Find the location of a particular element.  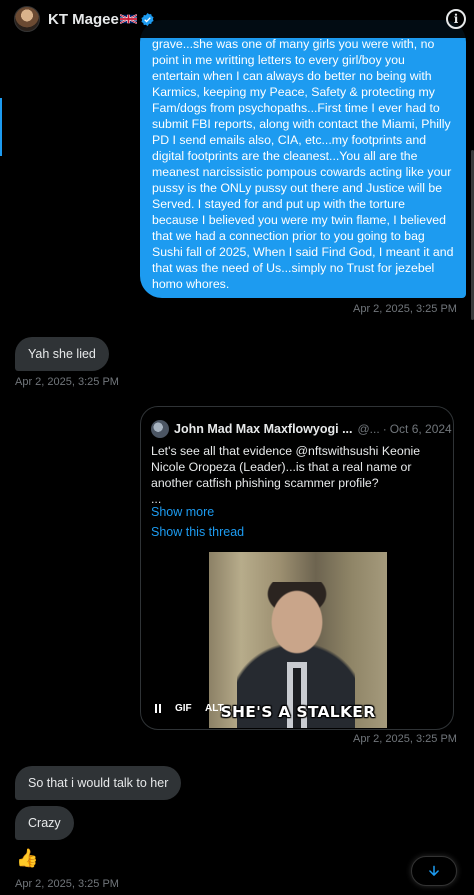

message-text: Crazy is located at coordinates (44, 823).